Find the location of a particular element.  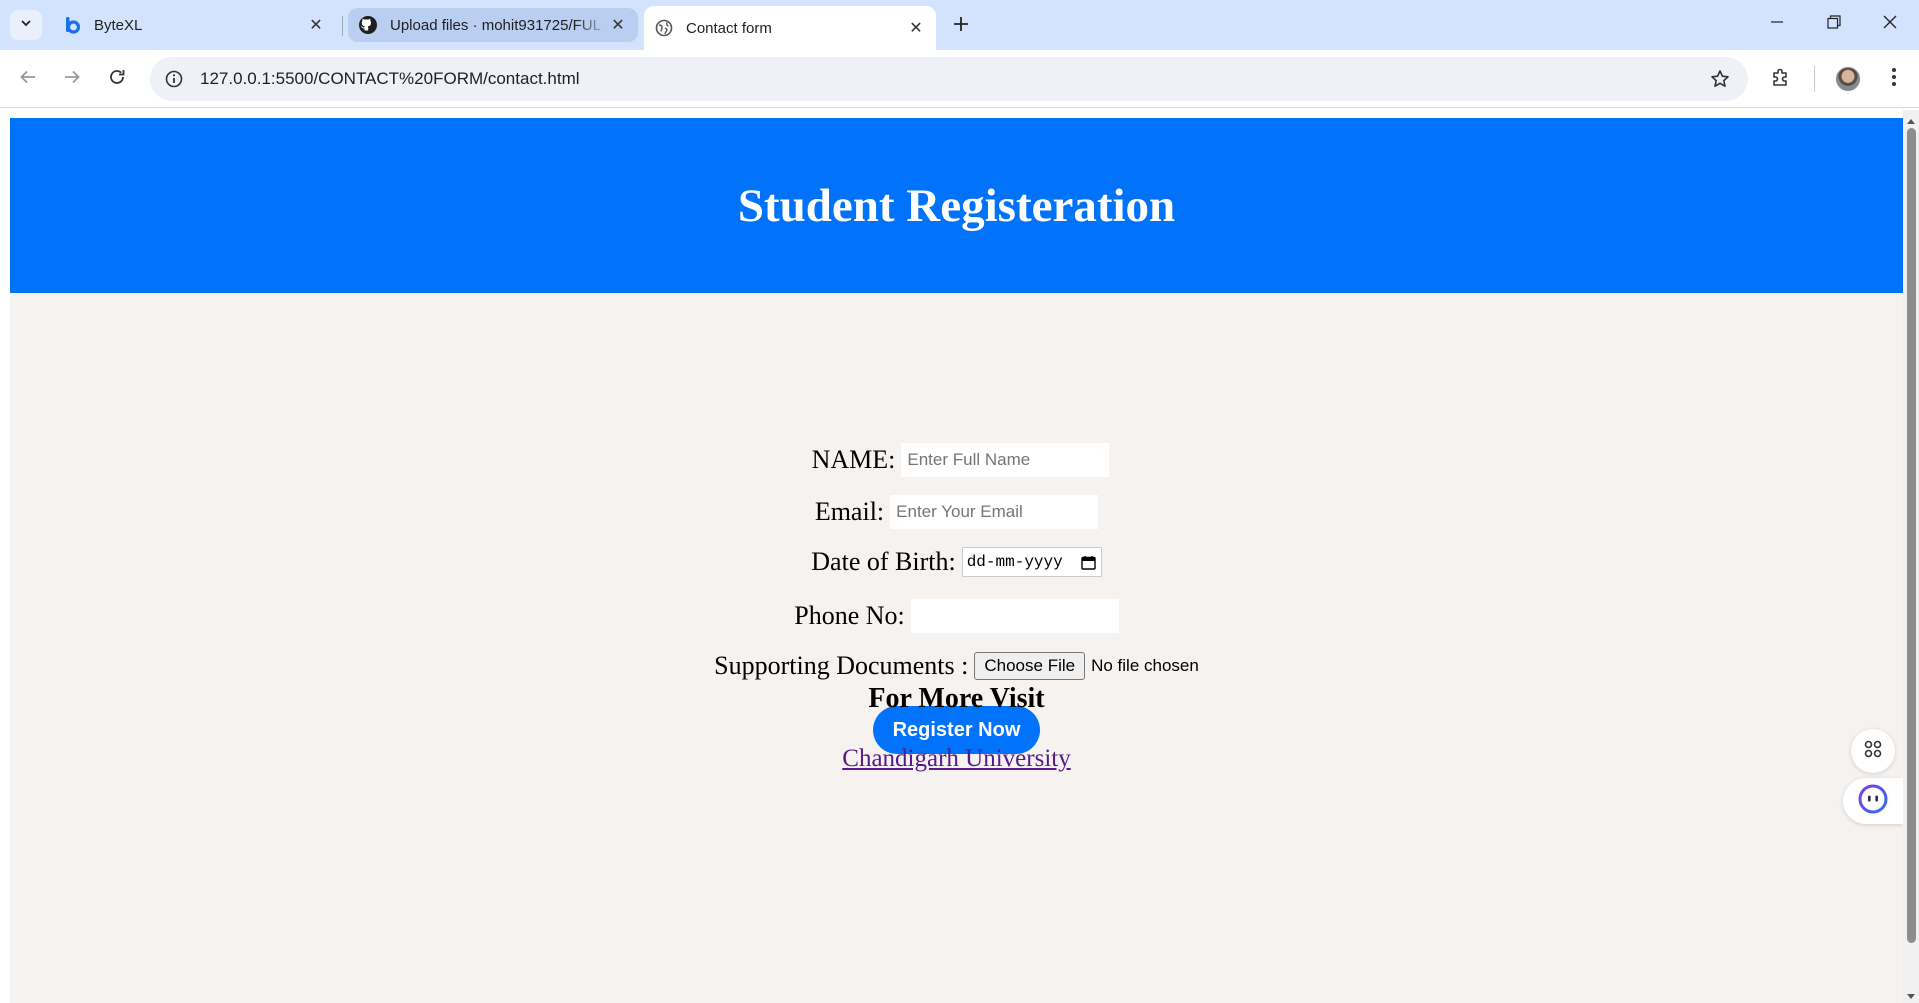

arrow-right-icon is located at coordinates (72, 79).